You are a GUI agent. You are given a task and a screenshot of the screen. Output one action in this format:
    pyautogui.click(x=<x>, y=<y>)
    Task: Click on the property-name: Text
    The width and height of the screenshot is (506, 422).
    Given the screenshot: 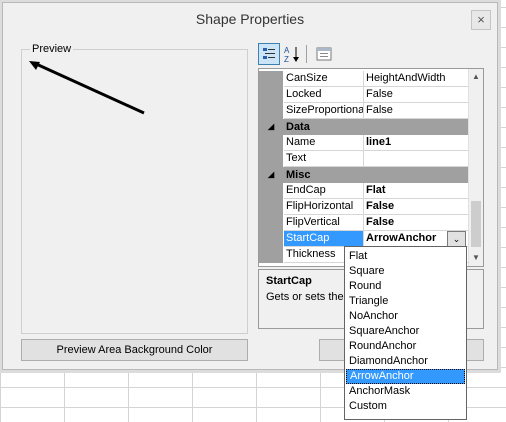 What is the action you would take?
    pyautogui.click(x=324, y=159)
    